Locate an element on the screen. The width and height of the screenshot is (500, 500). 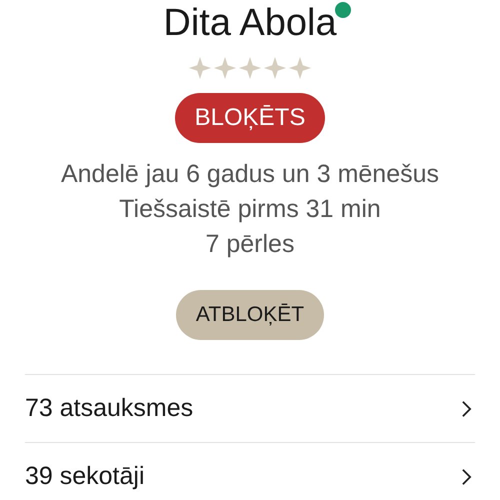
list-row: 39 sekotāji is located at coordinates (250, 471).